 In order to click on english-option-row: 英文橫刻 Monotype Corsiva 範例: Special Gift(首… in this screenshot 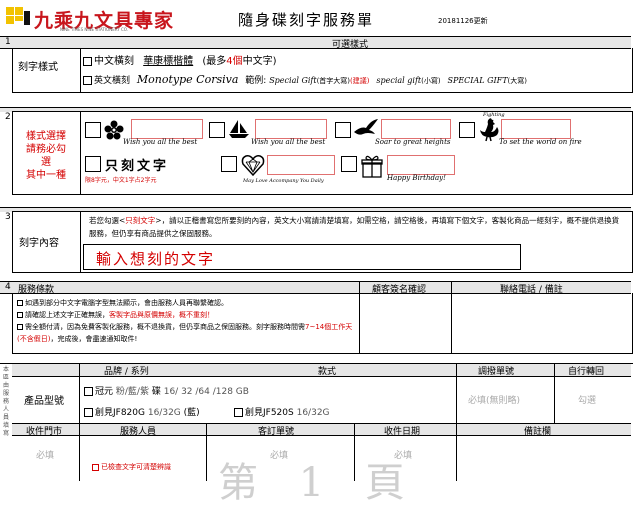, I will do `click(305, 79)`.